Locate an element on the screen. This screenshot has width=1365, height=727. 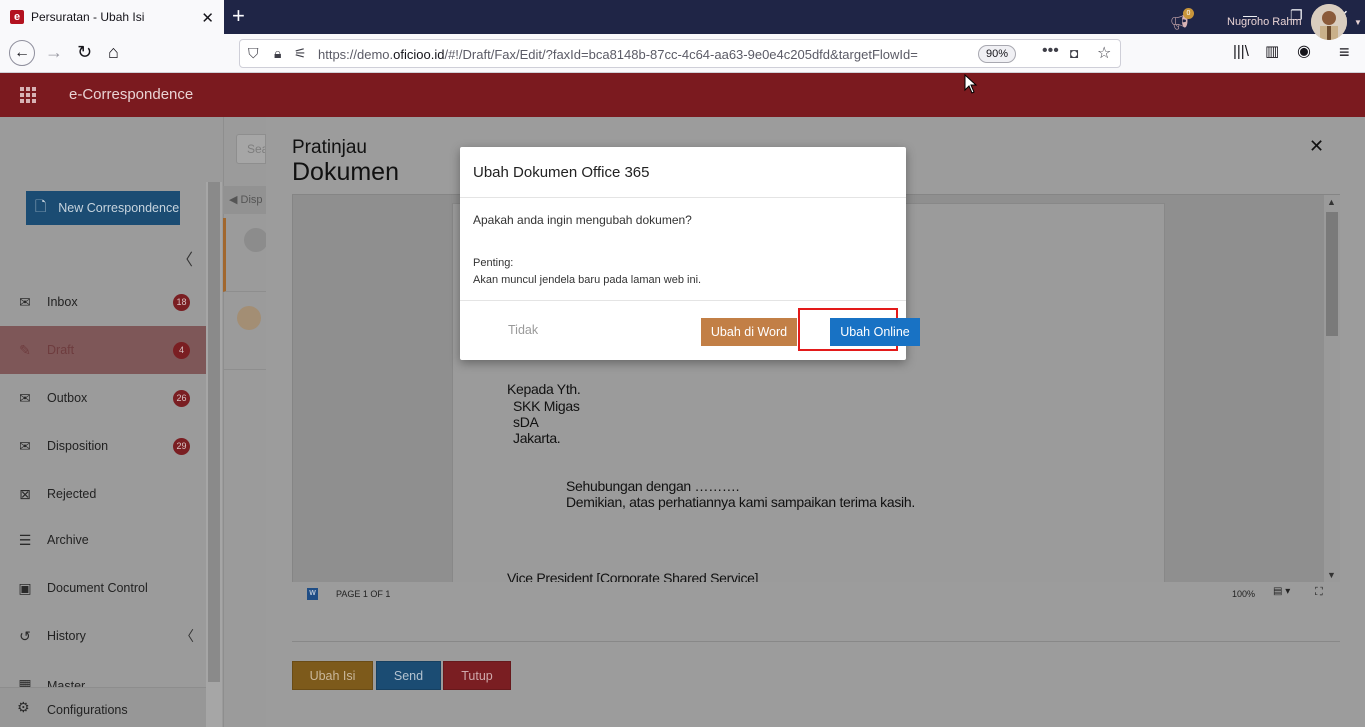
new-document-icon: 🗋 is located at coordinates (41, 206).